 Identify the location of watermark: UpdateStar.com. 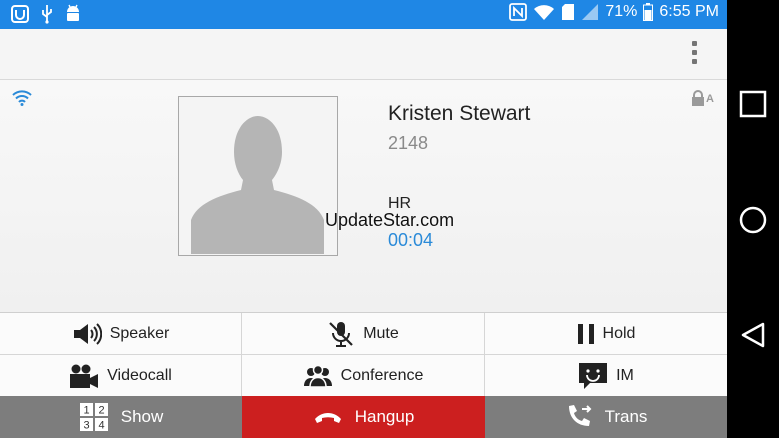
(390, 220).